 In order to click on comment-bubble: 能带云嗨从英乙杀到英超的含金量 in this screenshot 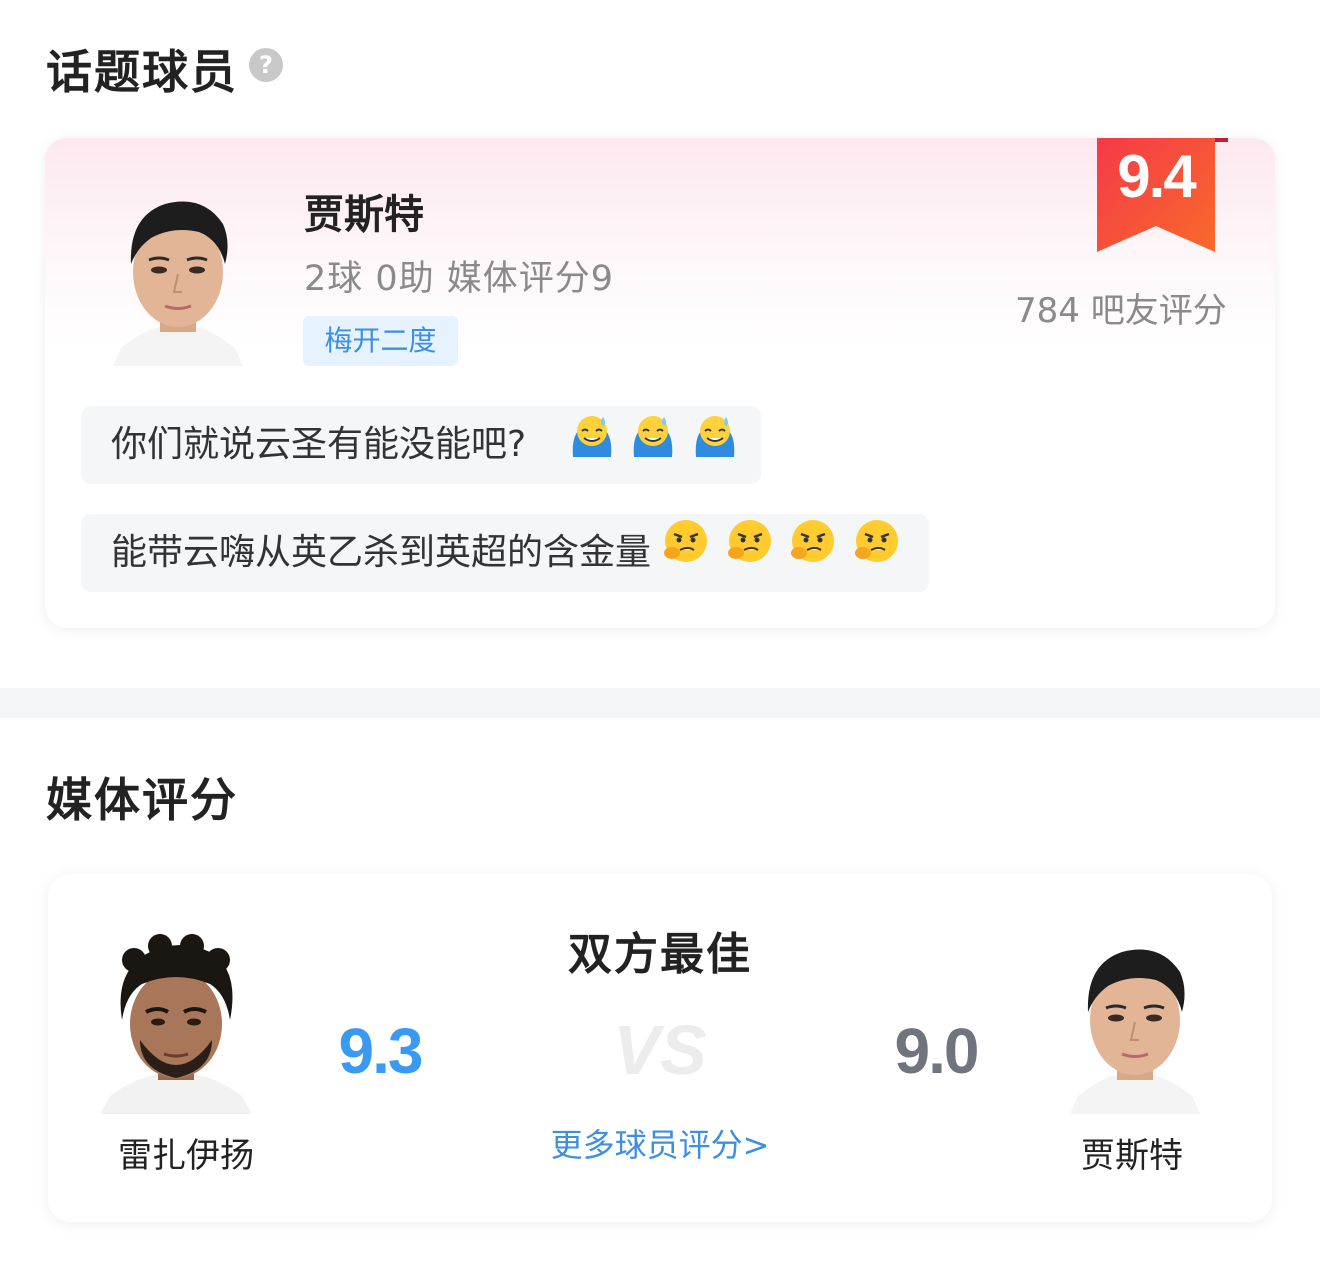, I will do `click(505, 553)`.